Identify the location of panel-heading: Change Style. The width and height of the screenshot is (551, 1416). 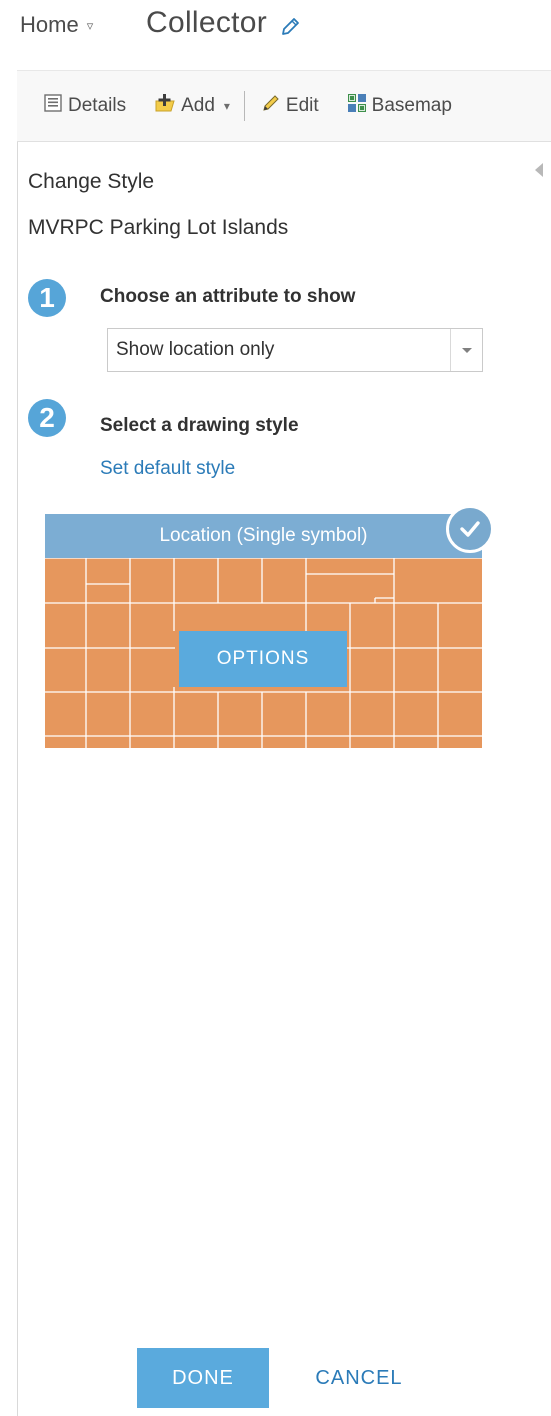
(91, 181).